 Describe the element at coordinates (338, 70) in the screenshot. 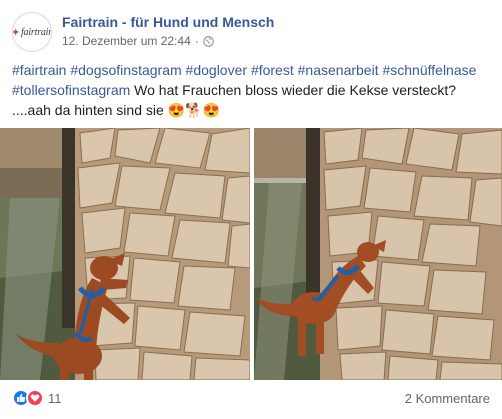

I see `hashtag-link: #nasenarbeit` at that location.